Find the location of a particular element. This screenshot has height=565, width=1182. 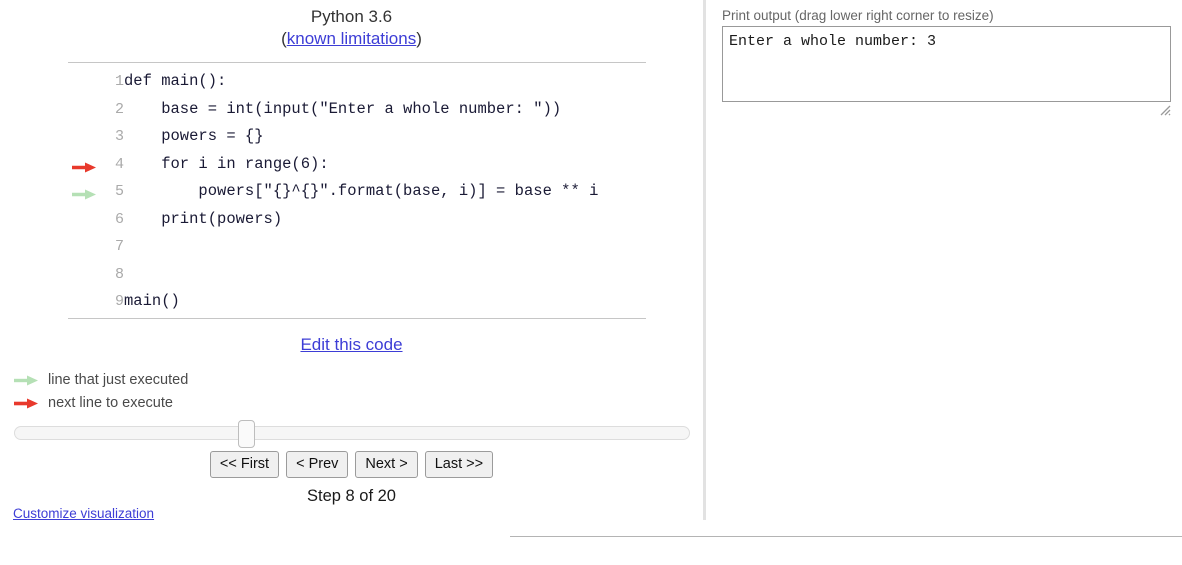

step-counter: Step 8 of 20 is located at coordinates (351, 496).